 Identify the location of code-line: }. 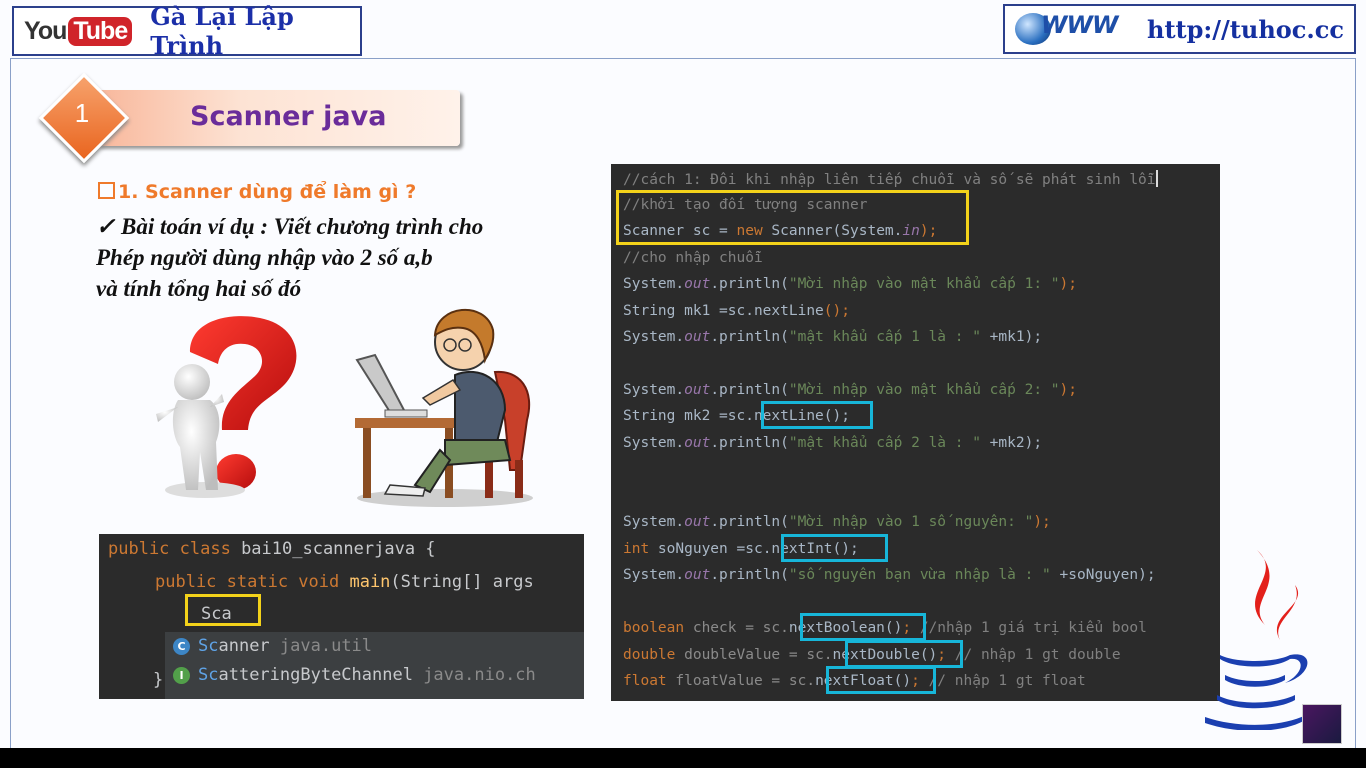
(158, 680).